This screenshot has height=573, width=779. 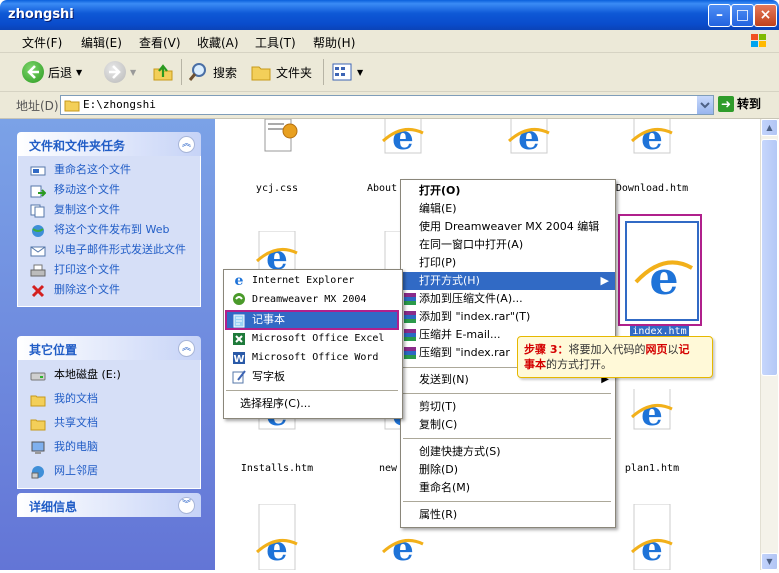 I want to click on file-item: e plan1.htm, so click(x=652, y=429).